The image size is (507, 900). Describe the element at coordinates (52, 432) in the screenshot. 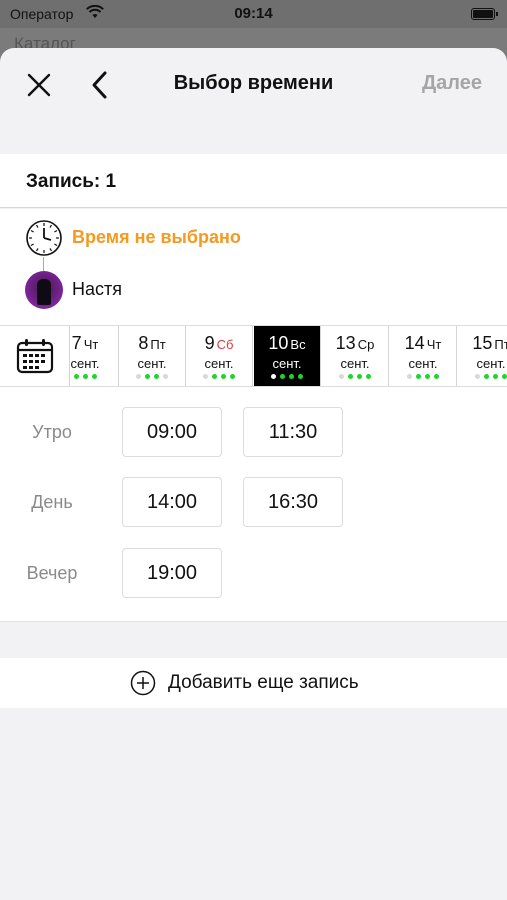

I see `period-label: Утро` at that location.